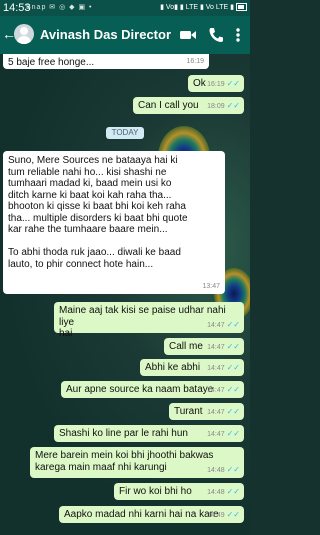  I want to click on message-outgoing: Shashi ko line par le rahi hun 14:47 ✓✓, so click(149, 433).